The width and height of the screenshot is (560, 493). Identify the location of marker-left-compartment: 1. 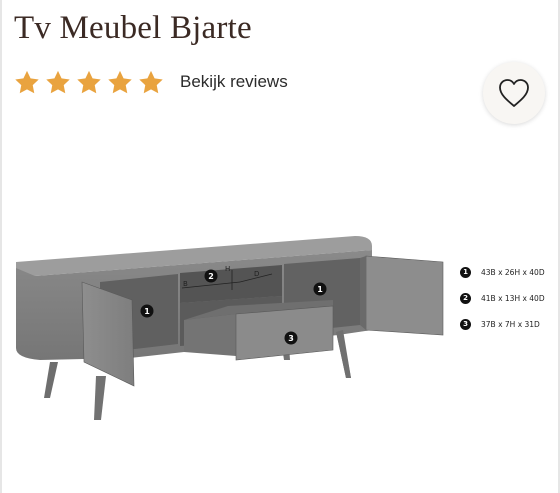
(147, 311).